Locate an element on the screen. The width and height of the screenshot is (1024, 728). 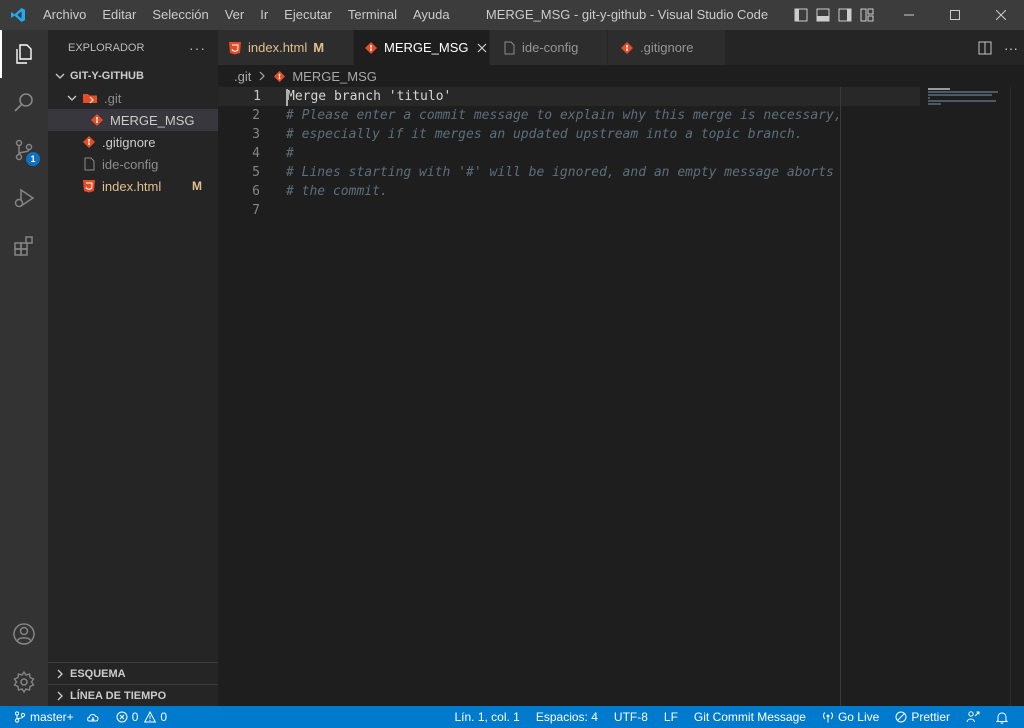
line-number: 1 is located at coordinates (257, 96).